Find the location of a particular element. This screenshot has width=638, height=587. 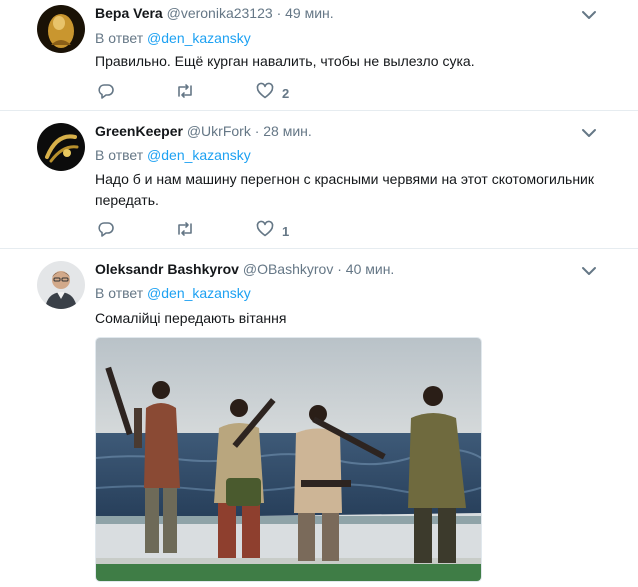

like-count: 1 is located at coordinates (286, 231).